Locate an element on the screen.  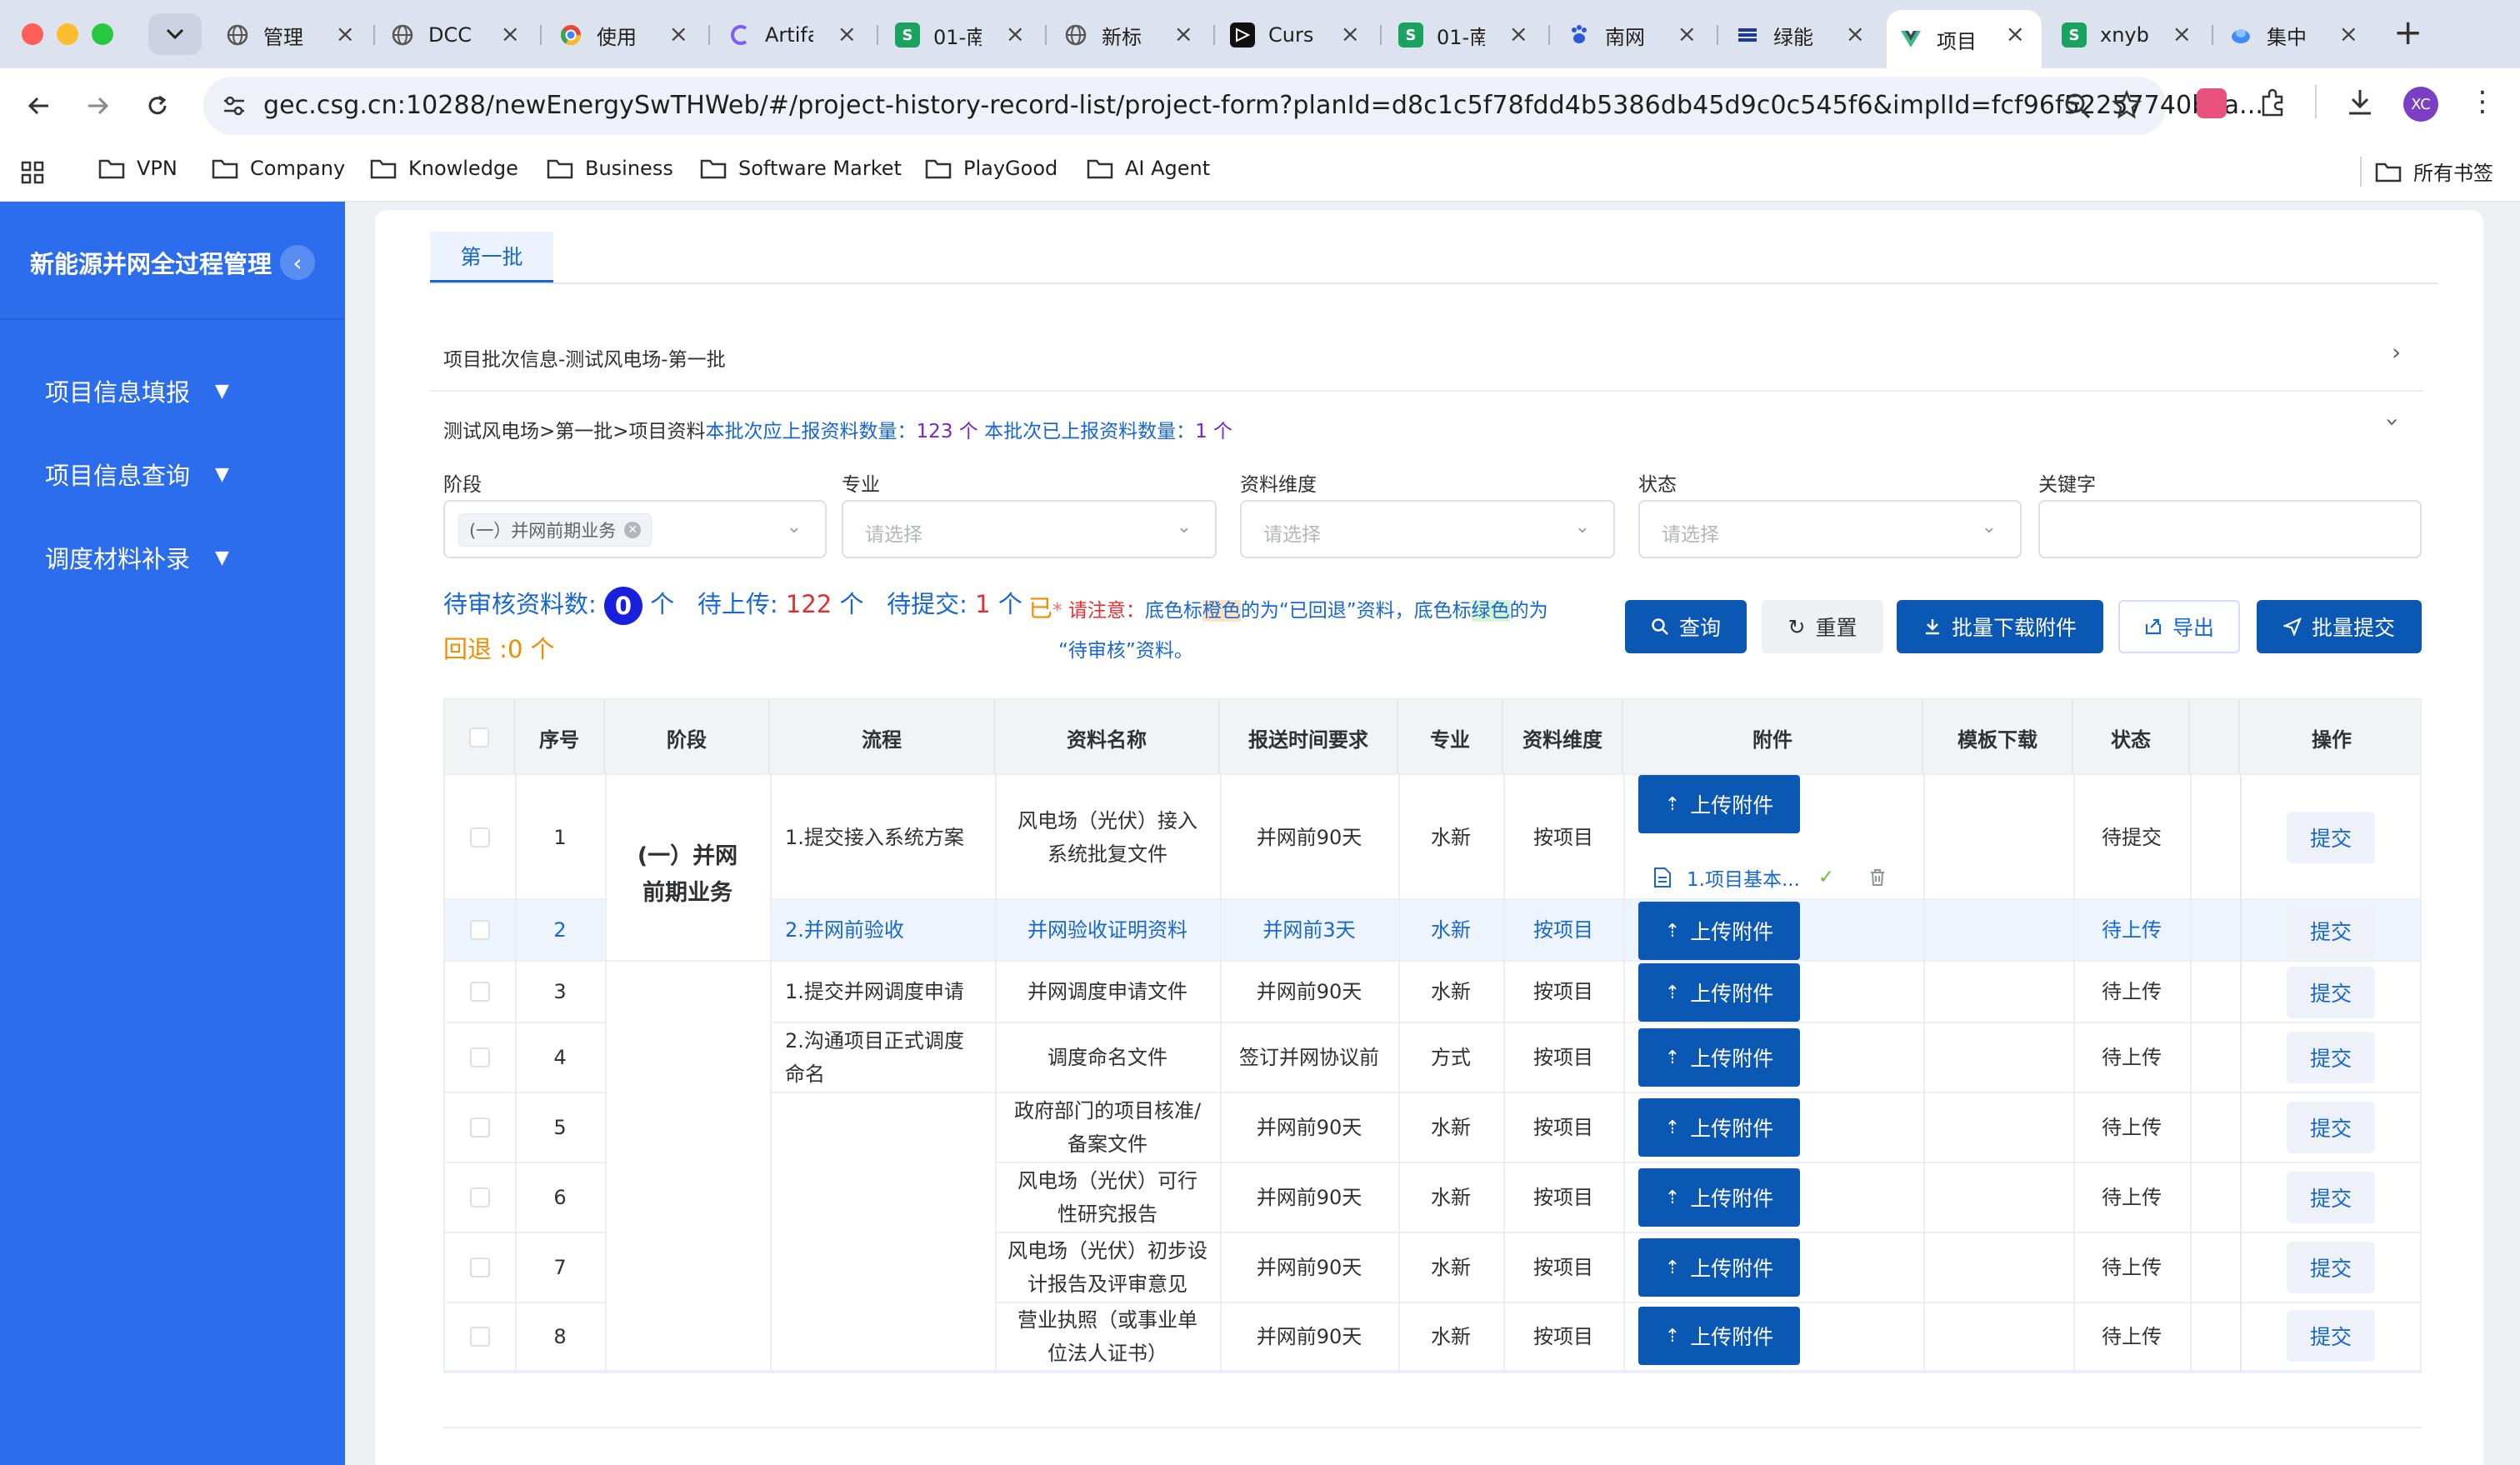
browser-tab: 集中 × is located at coordinates (2296, 35).